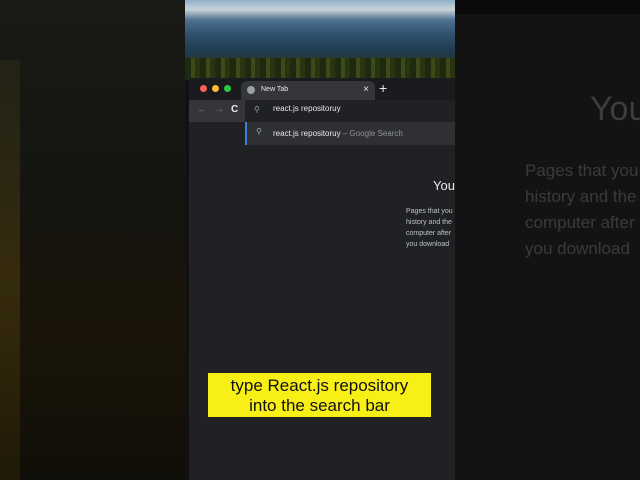 The width and height of the screenshot is (640, 480). I want to click on caption-line: into the search bar, so click(319, 405).